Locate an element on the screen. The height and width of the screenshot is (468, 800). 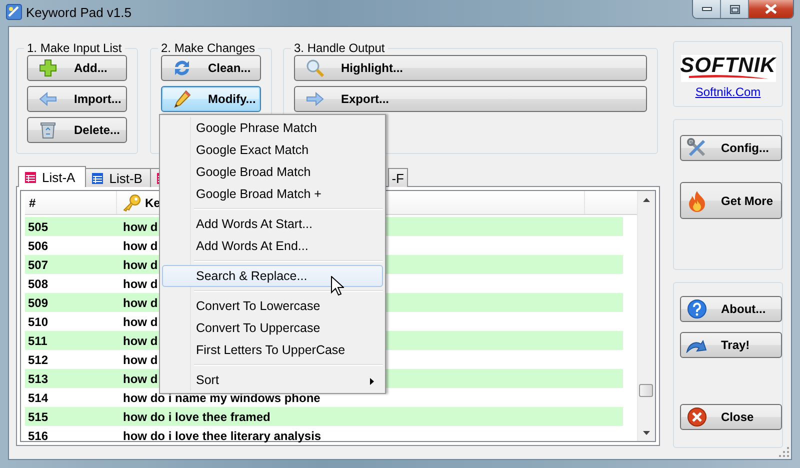
row-number: 509 is located at coordinates (38, 303).